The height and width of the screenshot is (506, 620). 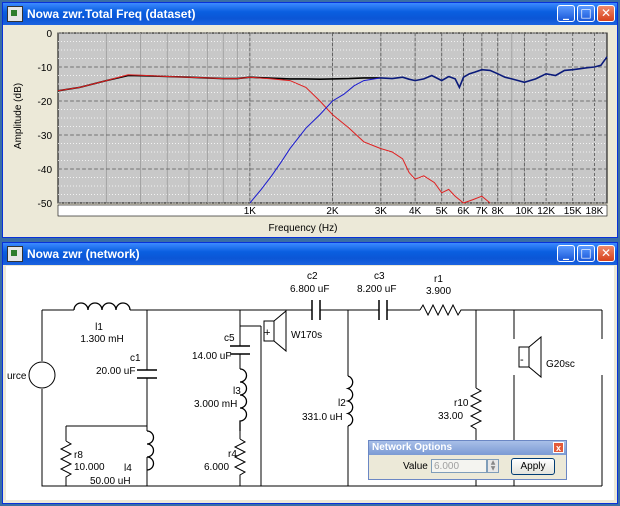 What do you see at coordinates (310, 14) in the screenshot?
I see `frequency-window-titlebar: Nowa zwr.Total Freq (dataset) _ □ ✕` at bounding box center [310, 14].